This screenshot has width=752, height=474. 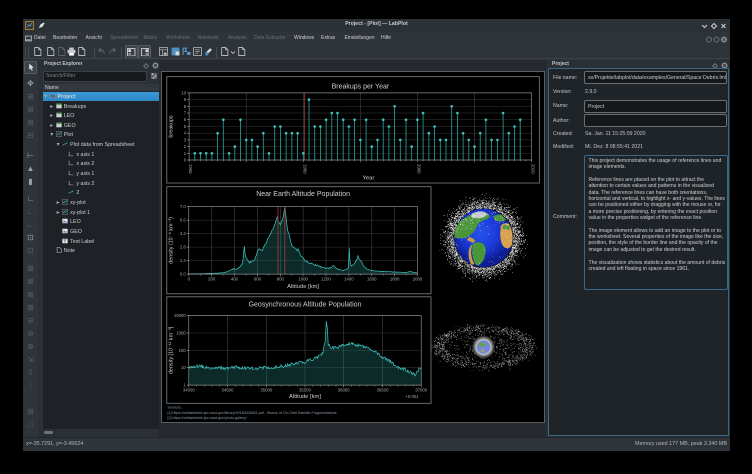 I want to click on svg-text: 34500, so click(x=228, y=389).